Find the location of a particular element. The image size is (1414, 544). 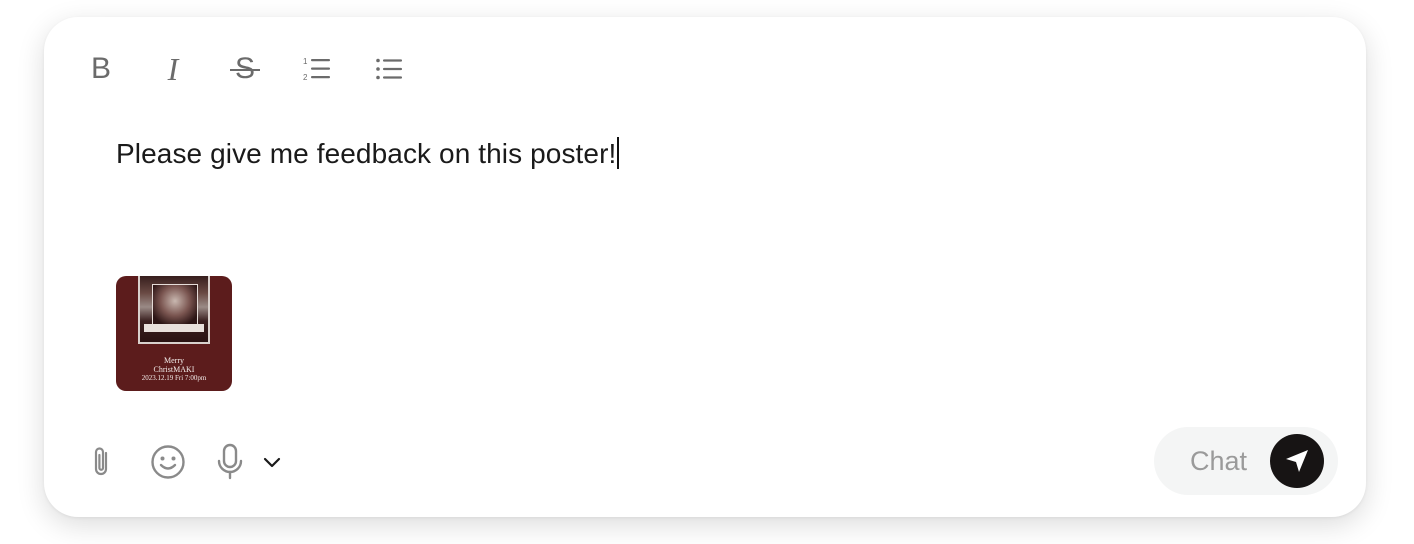

strike-line is located at coordinates (244, 70).